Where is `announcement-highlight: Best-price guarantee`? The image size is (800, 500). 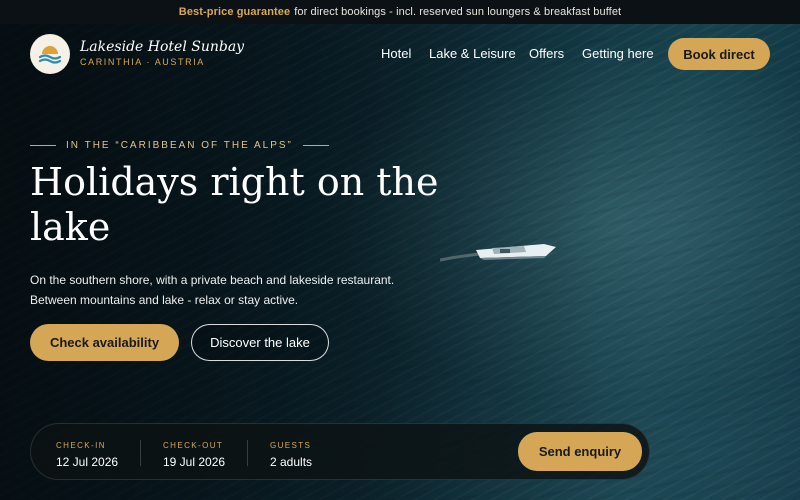
announcement-highlight: Best-price guarantee is located at coordinates (234, 12).